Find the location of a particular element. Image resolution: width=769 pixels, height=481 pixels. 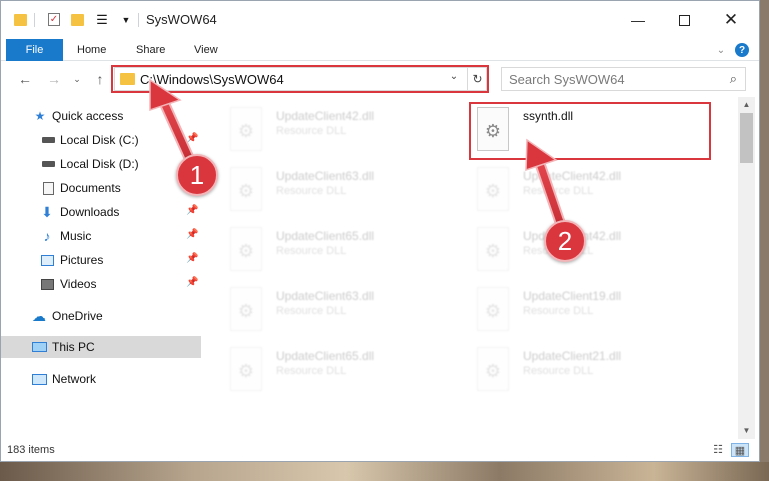

file-name: UpdateClient19.dll is located at coordinates (572, 296).